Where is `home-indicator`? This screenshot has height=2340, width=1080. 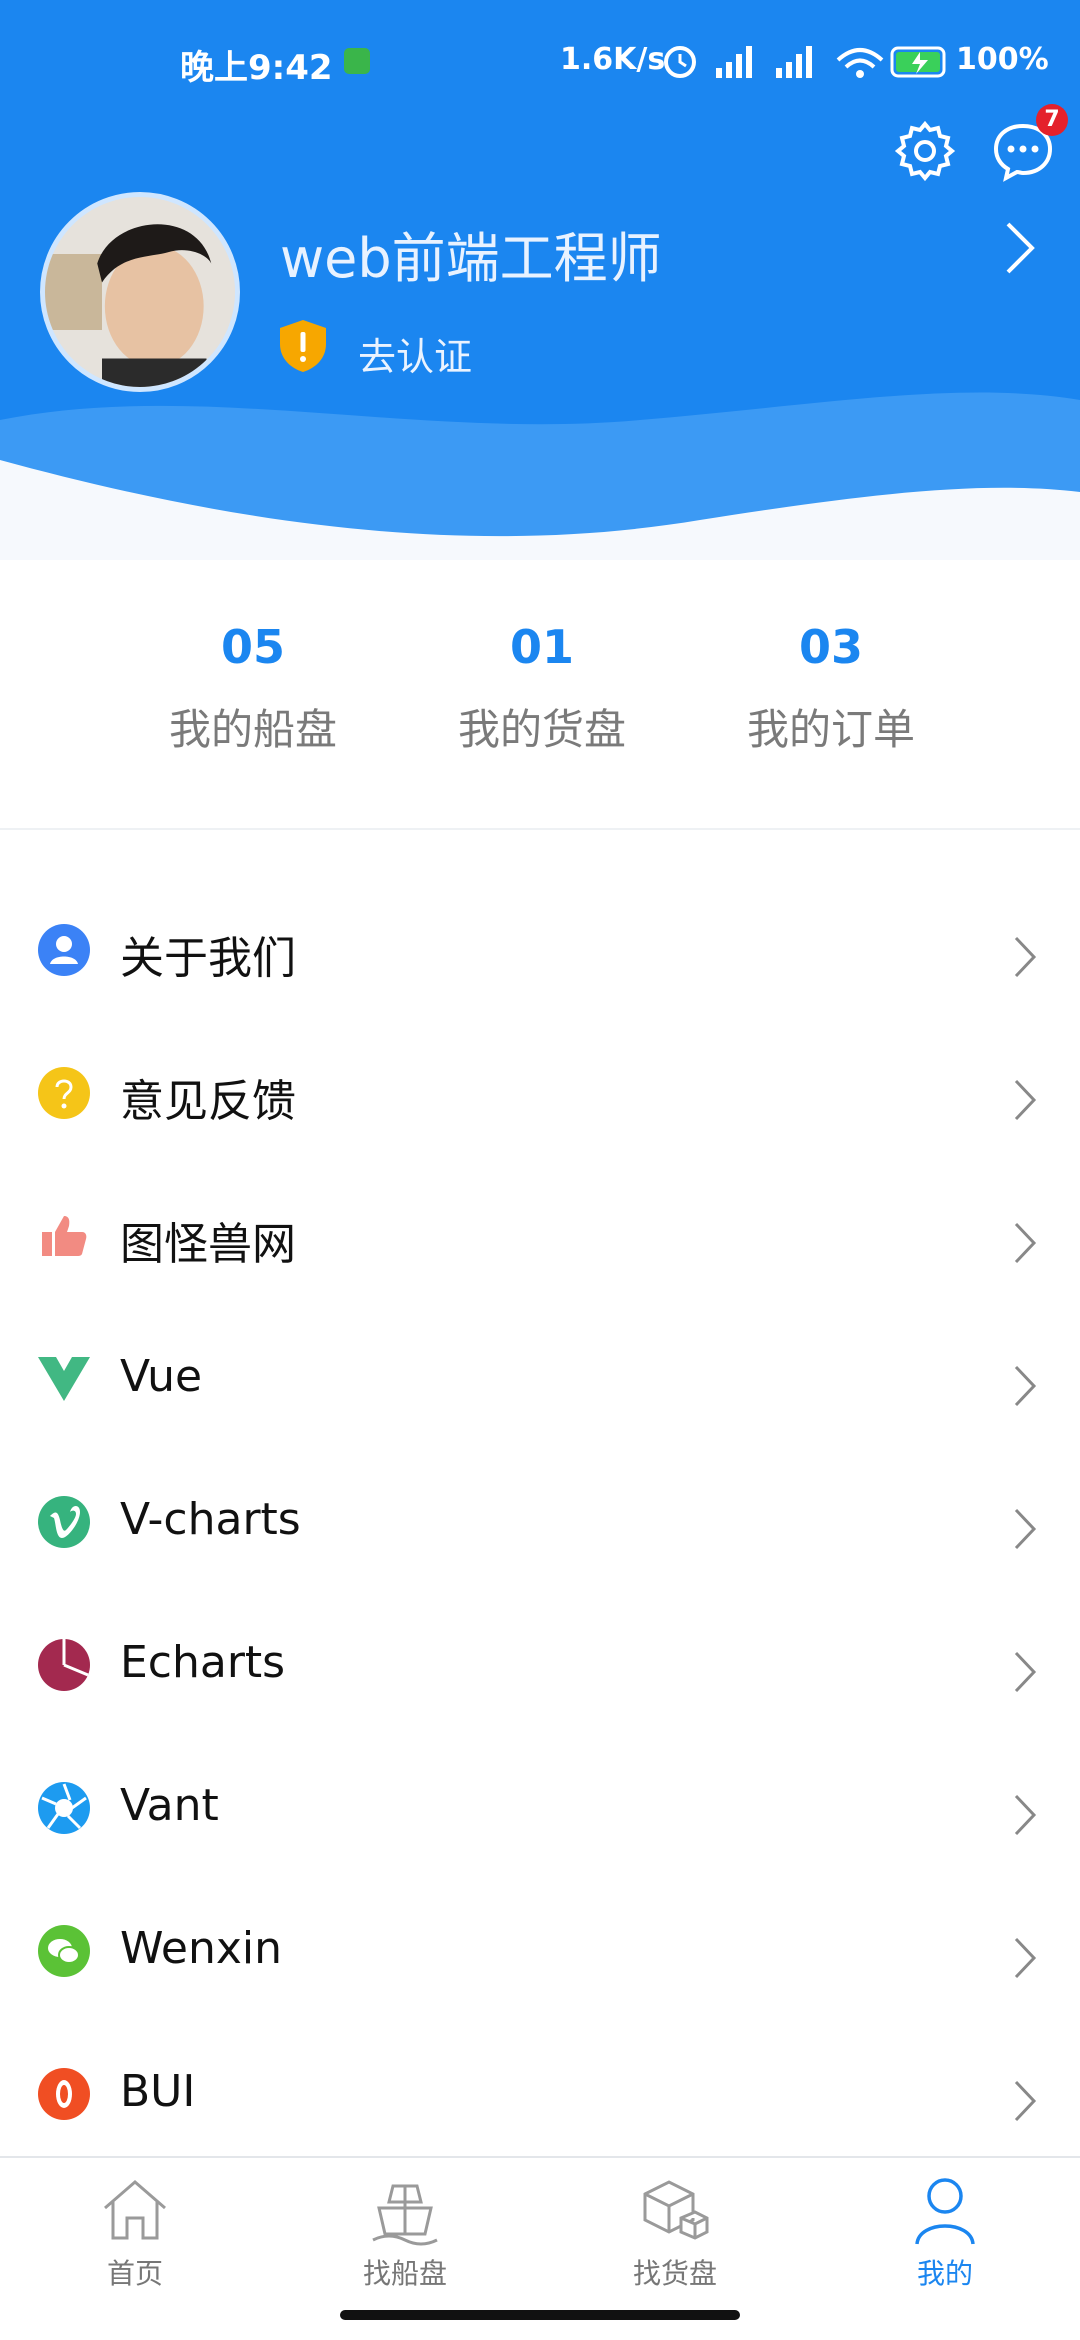
home-indicator is located at coordinates (540, 2315).